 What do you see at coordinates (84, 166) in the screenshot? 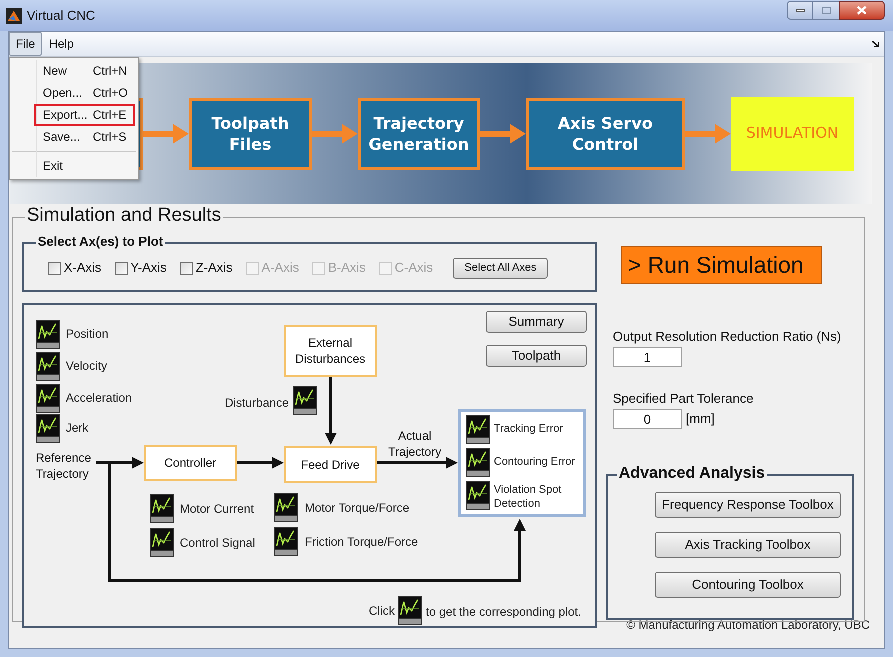
I see `menu-item: Exit` at bounding box center [84, 166].